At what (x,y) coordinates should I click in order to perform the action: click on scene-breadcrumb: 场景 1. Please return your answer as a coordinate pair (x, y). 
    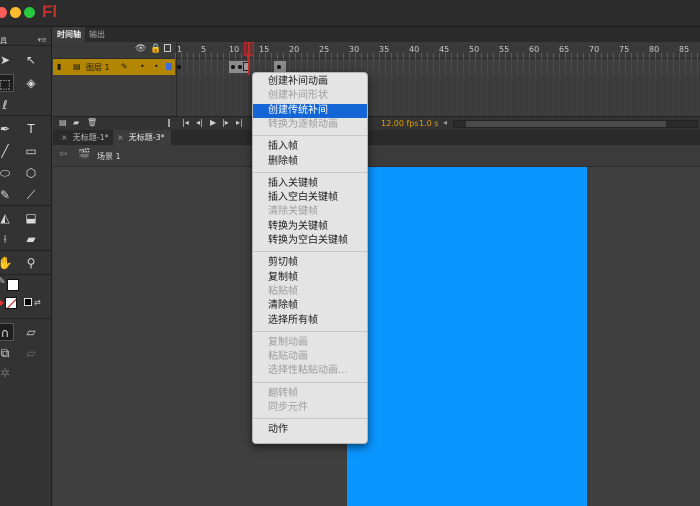
    Looking at the image, I should click on (109, 156).